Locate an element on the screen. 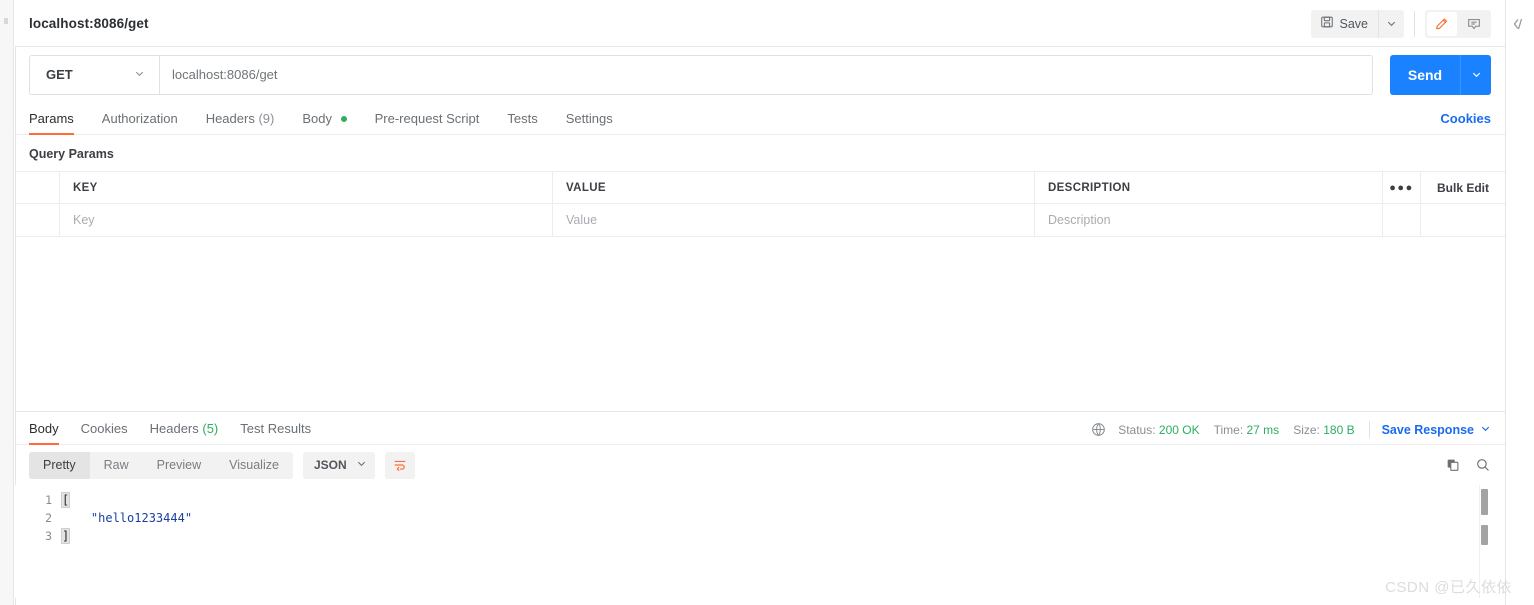 This screenshot has width=1534, height=605. send-options-caret is located at coordinates (1475, 74).